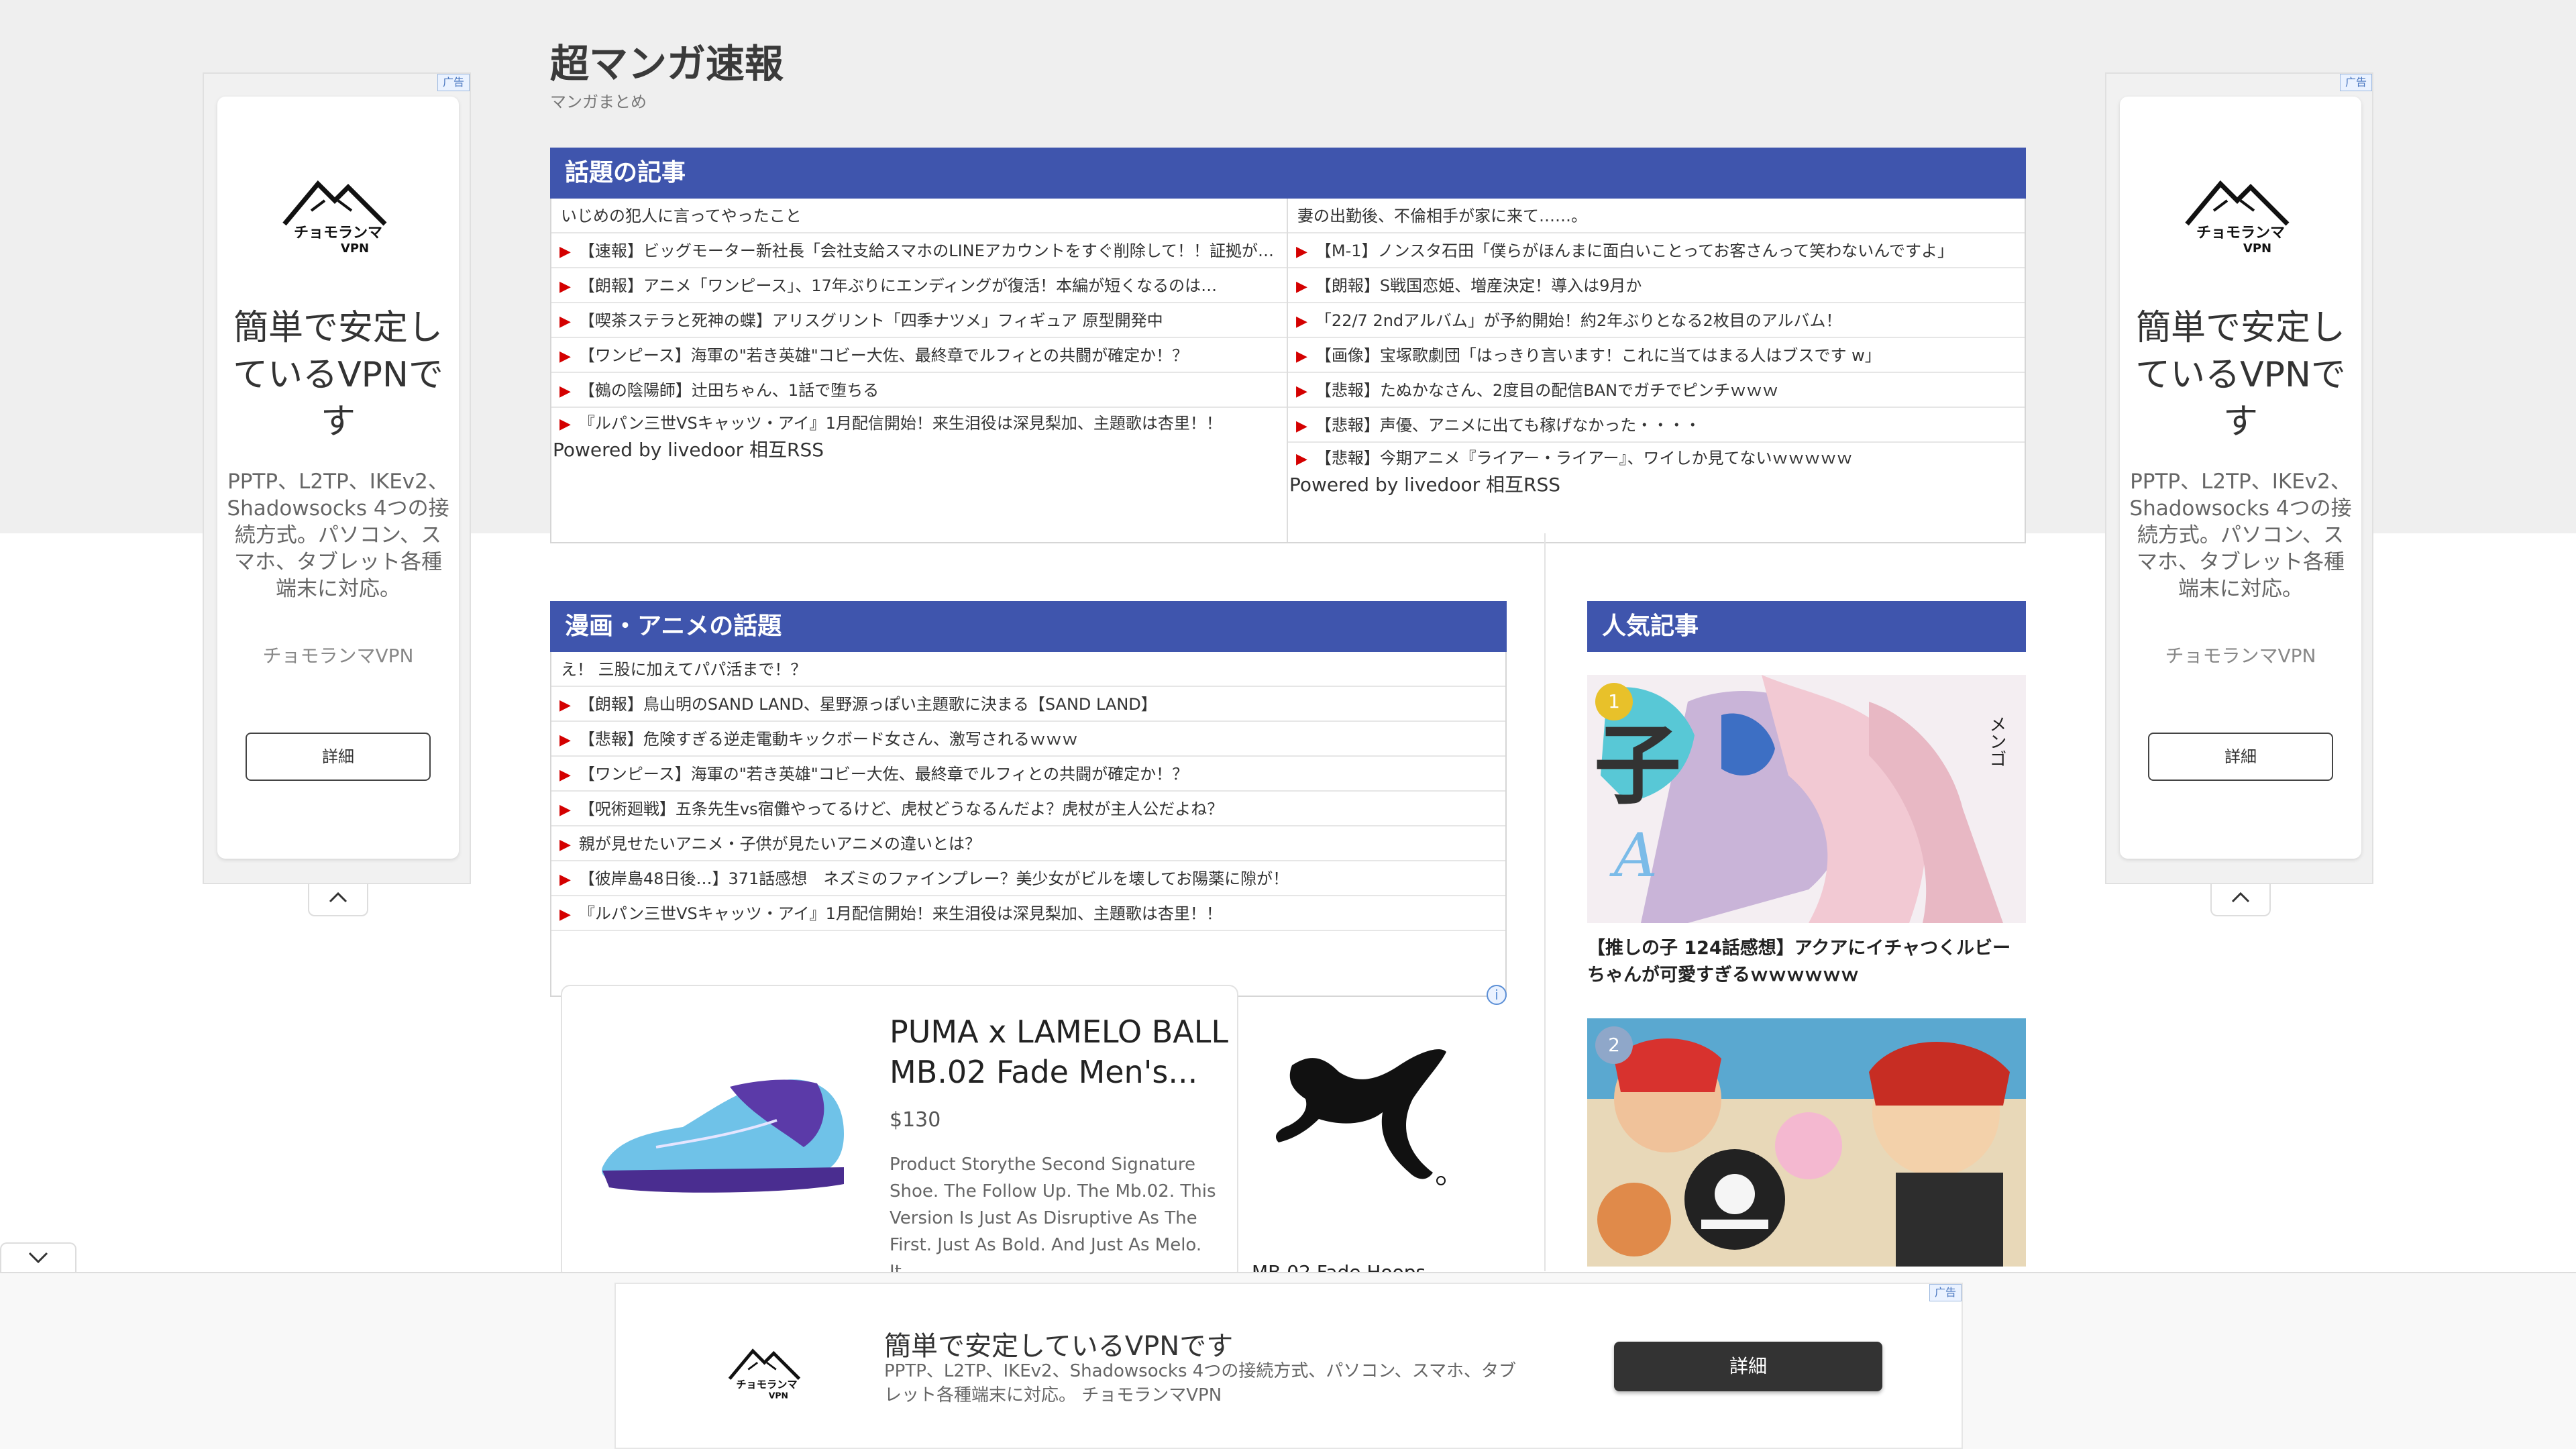 The height and width of the screenshot is (1449, 2576). I want to click on popular-article-thumbnail: 2, so click(1806, 1142).